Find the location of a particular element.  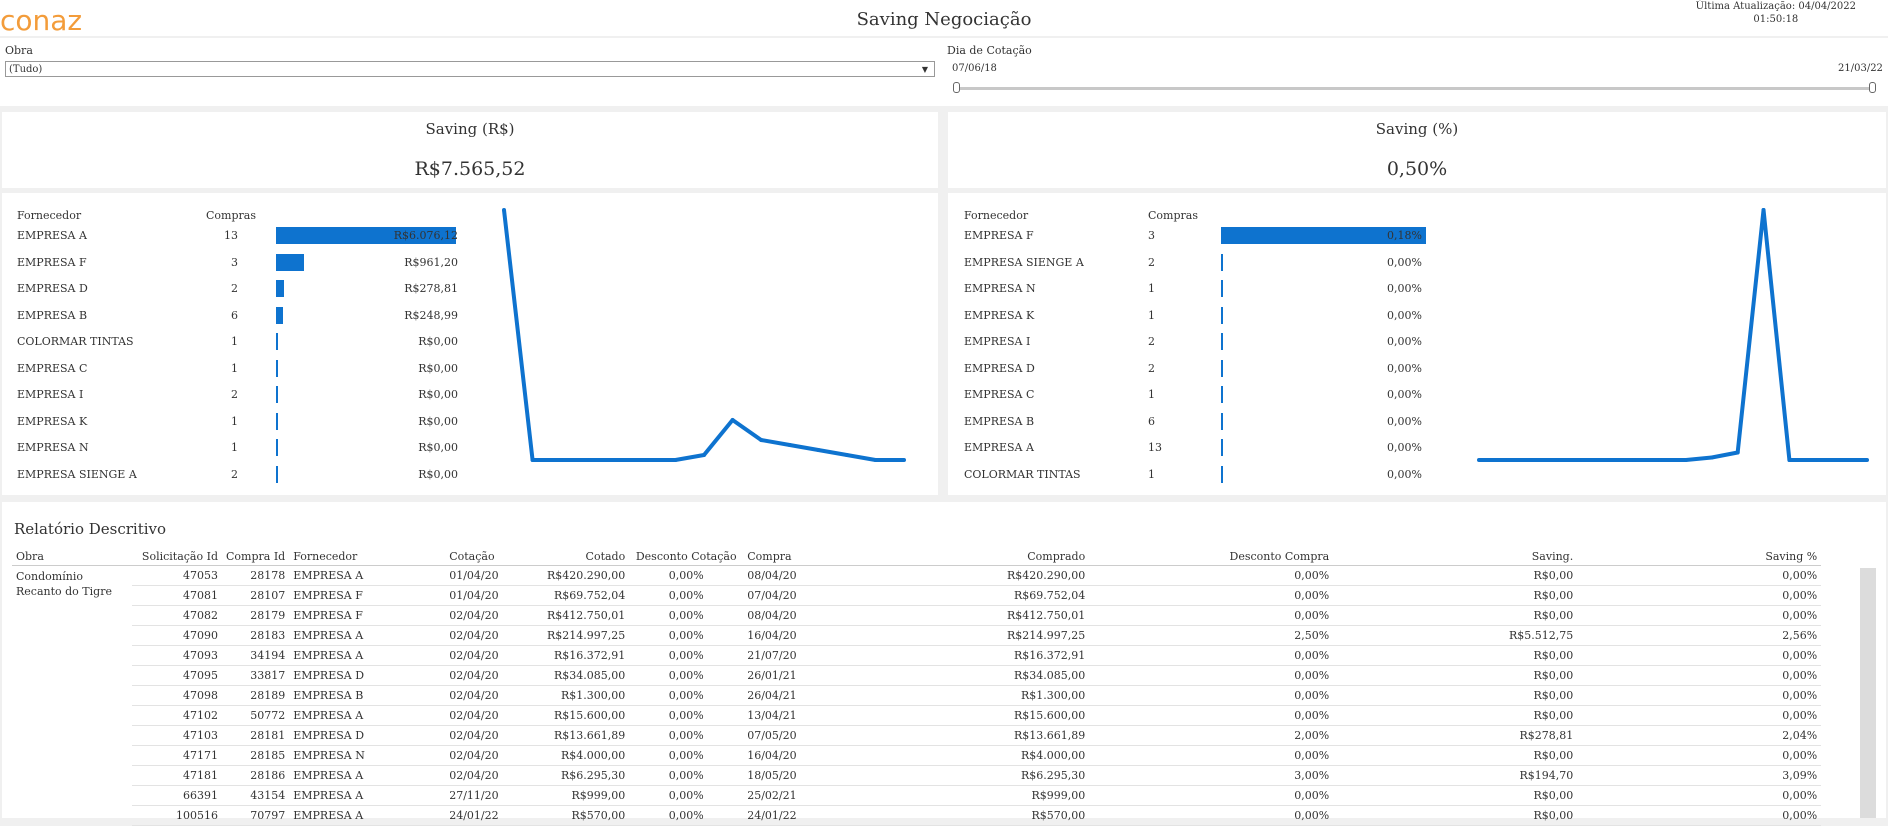

left-supplier-name: COLORMAR TINTAS is located at coordinates (75, 341).